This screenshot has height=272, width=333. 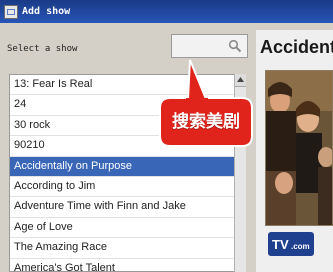 I want to click on show-poster-image, so click(x=299, y=148).